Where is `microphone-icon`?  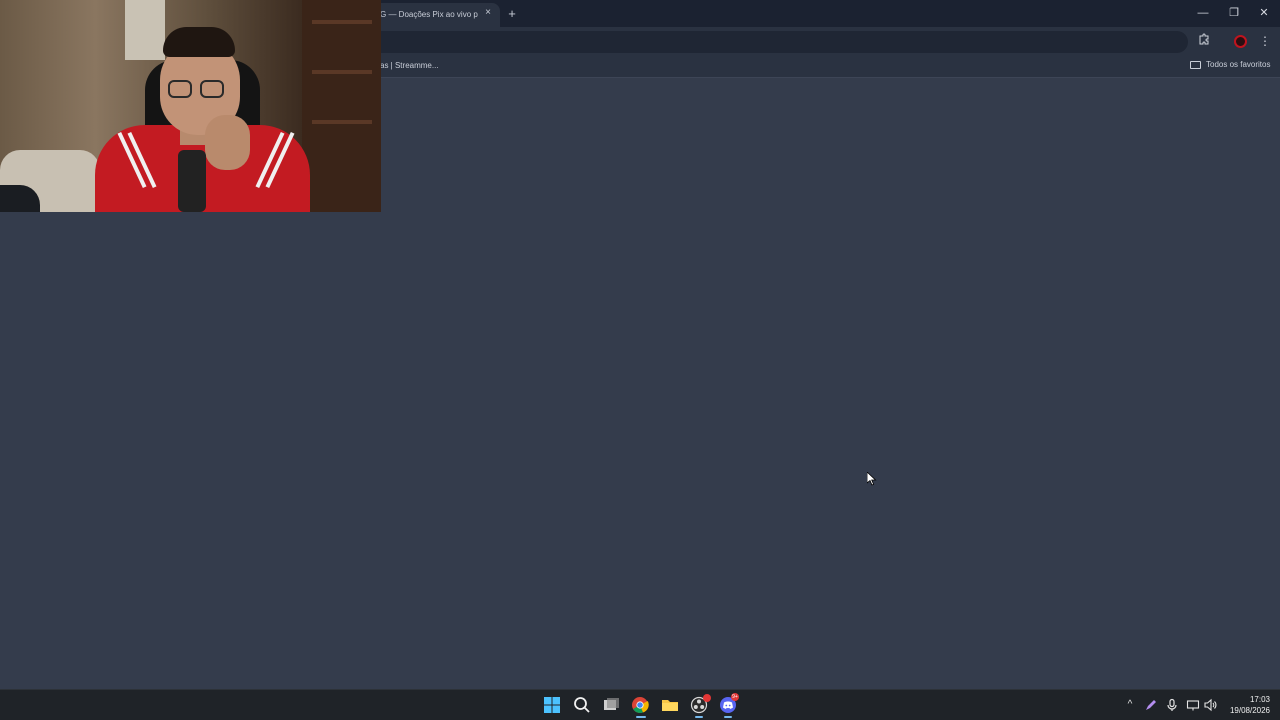
microphone-icon is located at coordinates (1172, 705).